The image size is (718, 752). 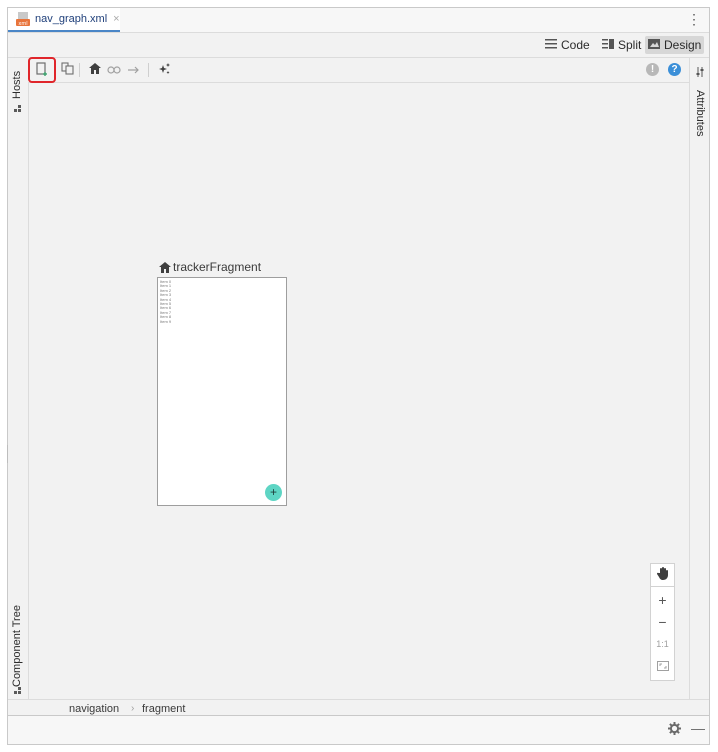 I want to click on arrow-right-icon, so click(x=134, y=70).